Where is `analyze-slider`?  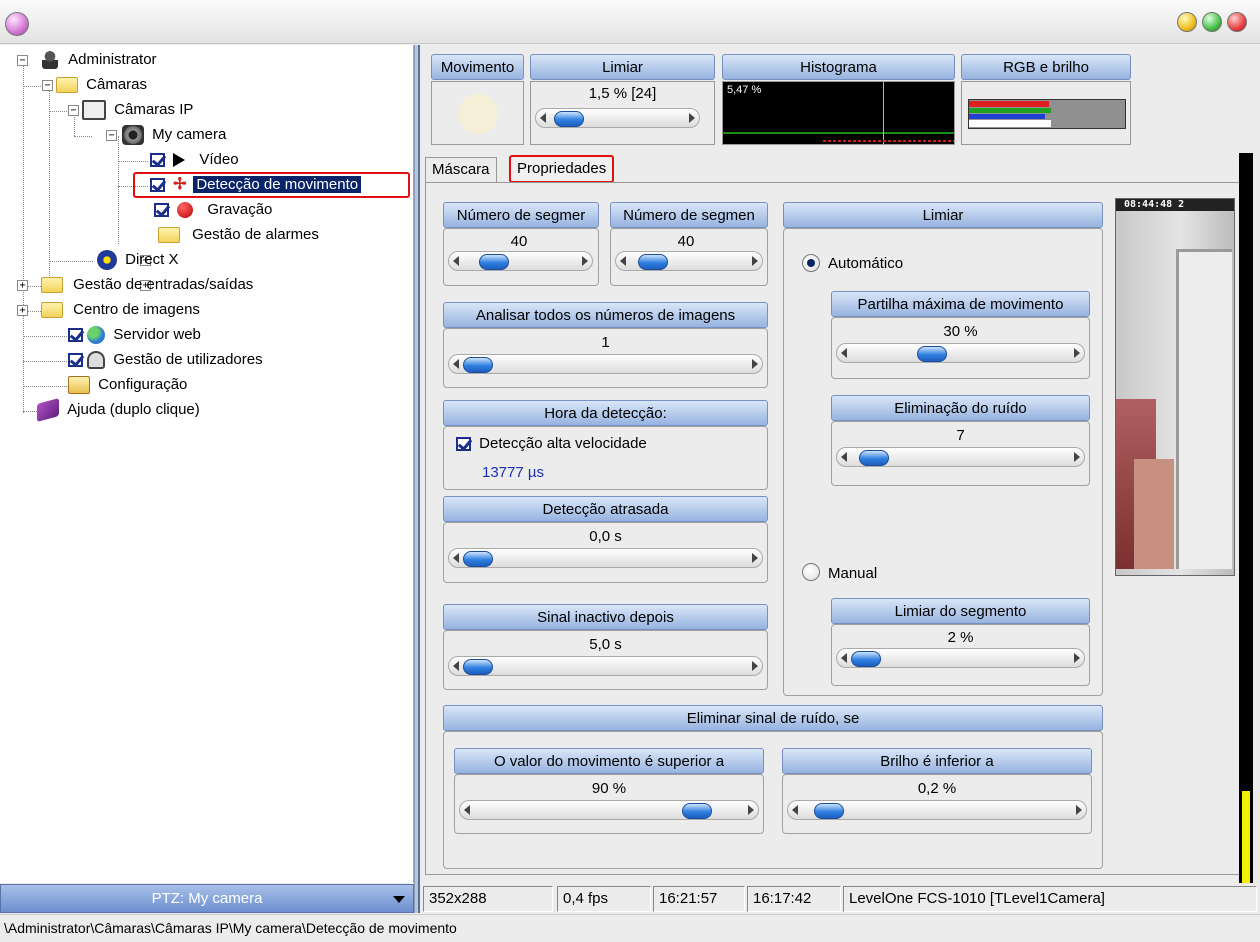
analyze-slider is located at coordinates (605, 364).